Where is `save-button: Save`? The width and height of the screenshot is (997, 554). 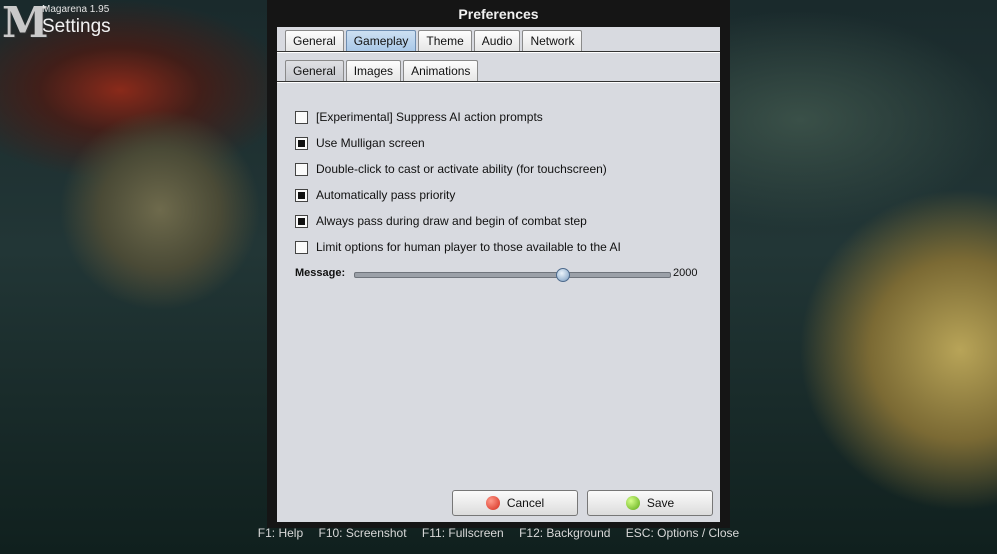 save-button: Save is located at coordinates (650, 503).